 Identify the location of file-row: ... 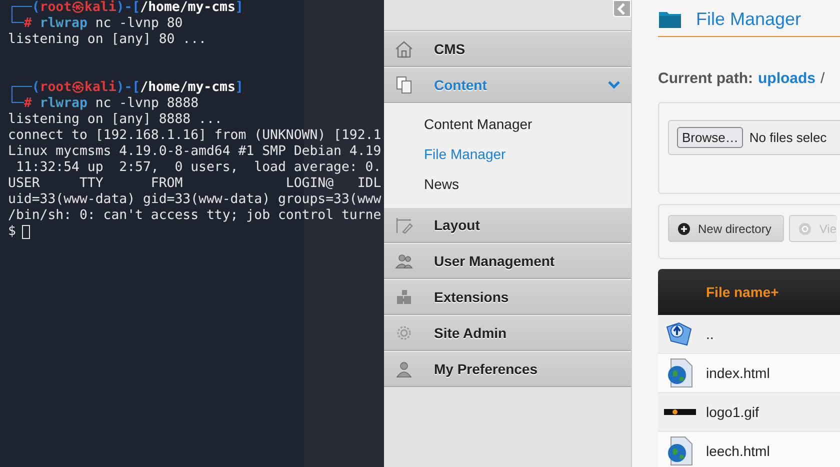
(749, 334).